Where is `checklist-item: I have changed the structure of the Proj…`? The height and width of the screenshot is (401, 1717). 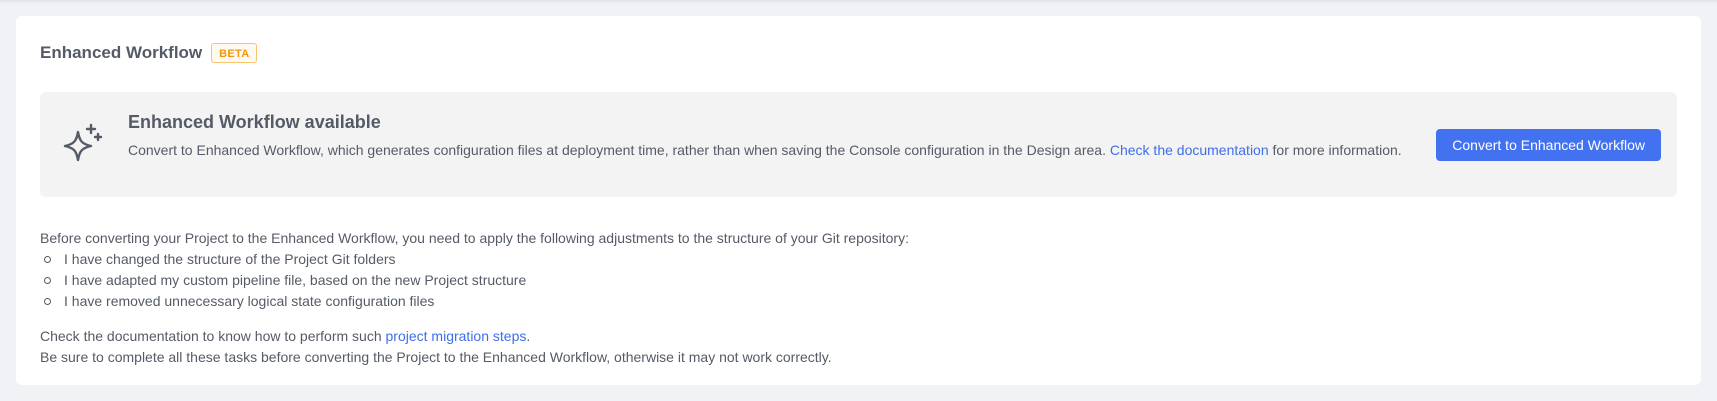
checklist-item: I have changed the structure of the Proj… is located at coordinates (842, 259).